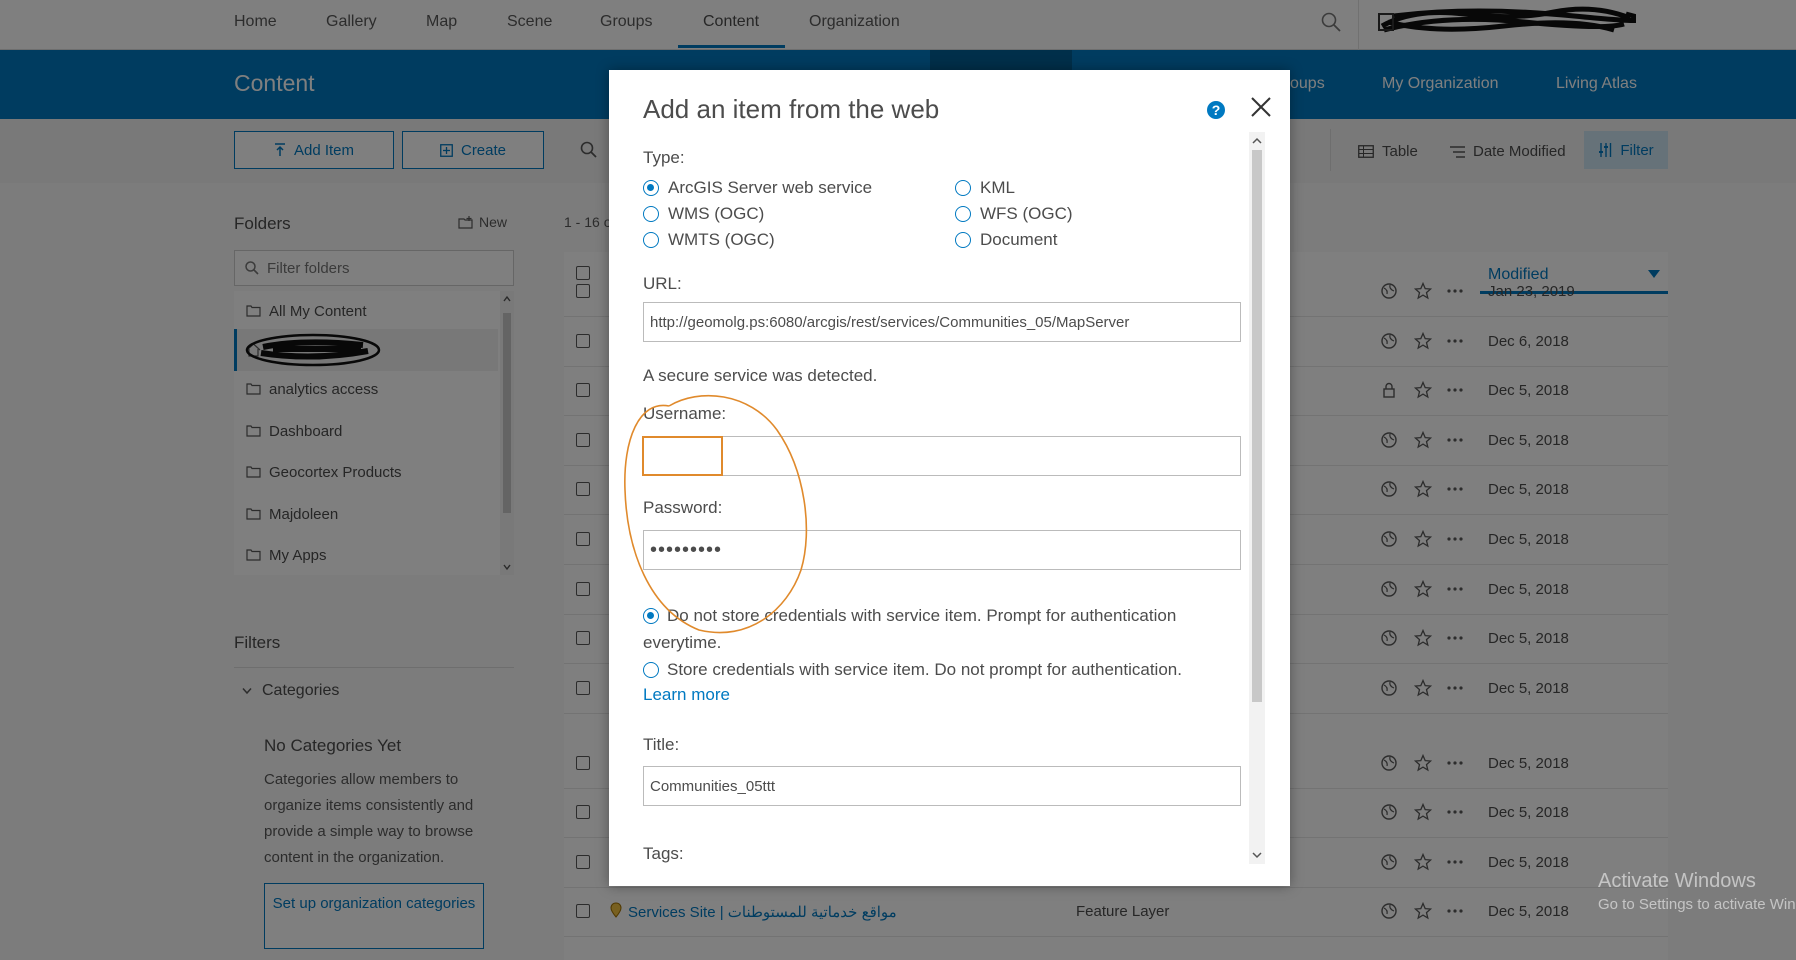 The width and height of the screenshot is (1796, 960). Describe the element at coordinates (942, 786) in the screenshot. I see `title-input` at that location.